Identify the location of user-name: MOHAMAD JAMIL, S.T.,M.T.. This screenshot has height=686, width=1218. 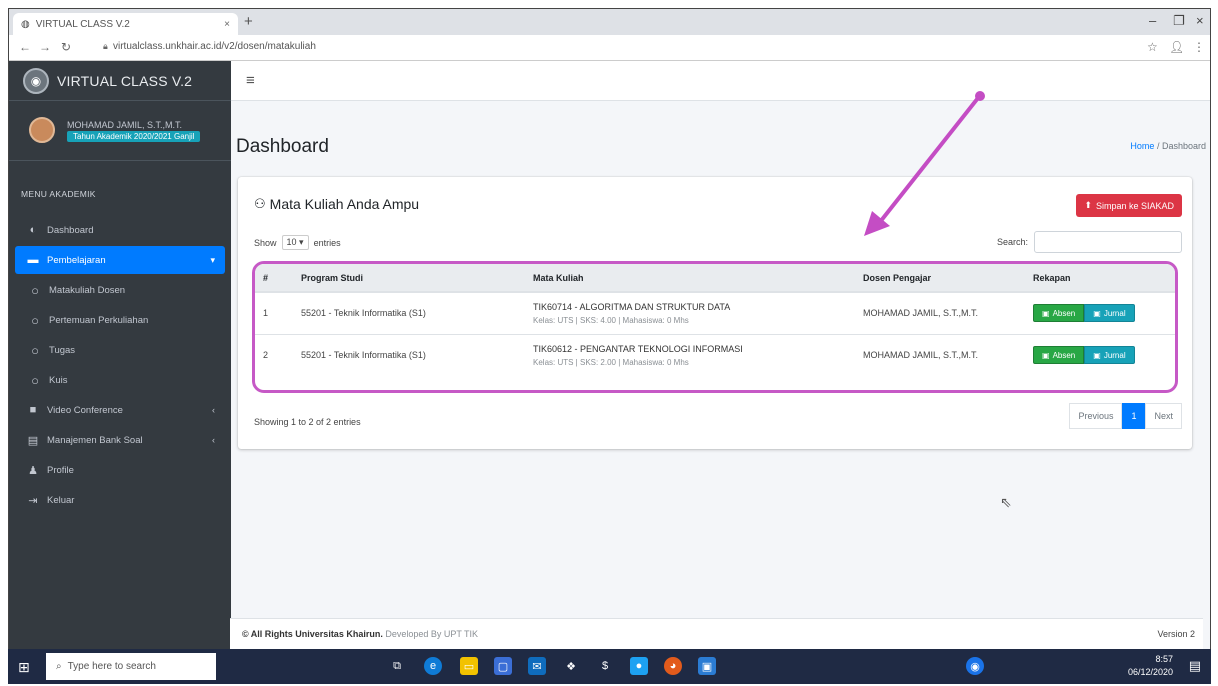
(124, 125).